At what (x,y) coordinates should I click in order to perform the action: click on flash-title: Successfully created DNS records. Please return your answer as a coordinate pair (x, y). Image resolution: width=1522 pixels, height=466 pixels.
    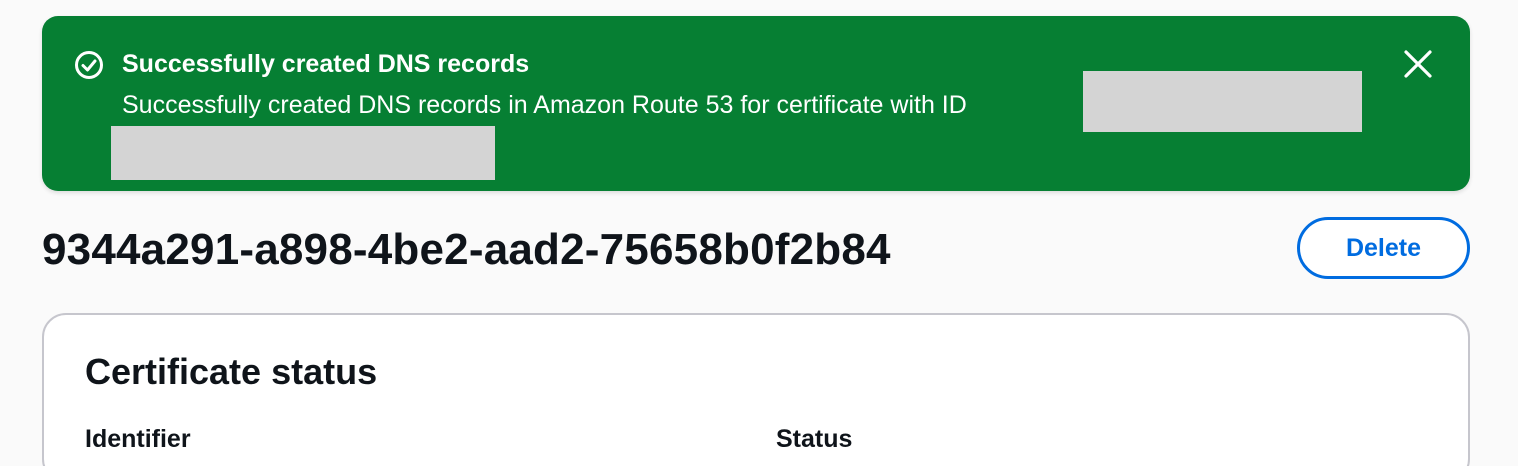
    Looking at the image, I should click on (326, 64).